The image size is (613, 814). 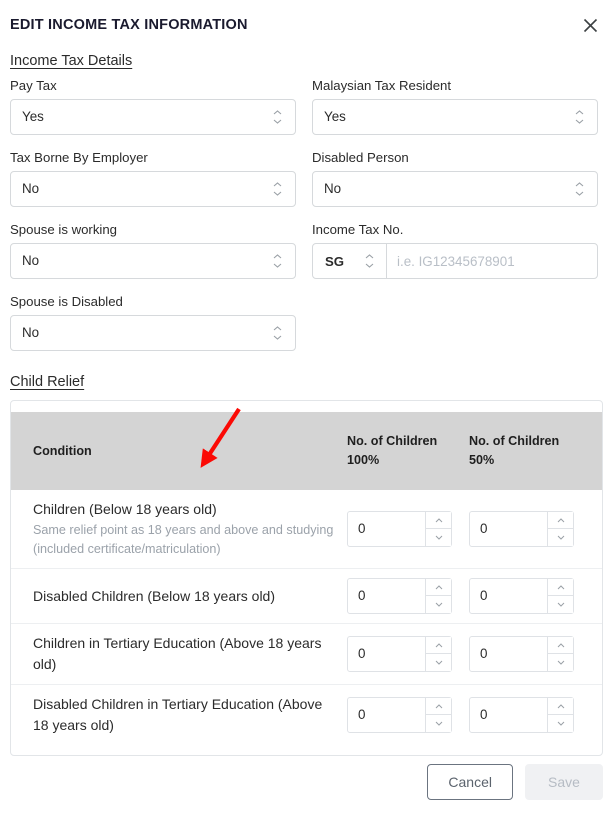 I want to click on select-malaysian-tax-resident: Yes, so click(x=455, y=117).